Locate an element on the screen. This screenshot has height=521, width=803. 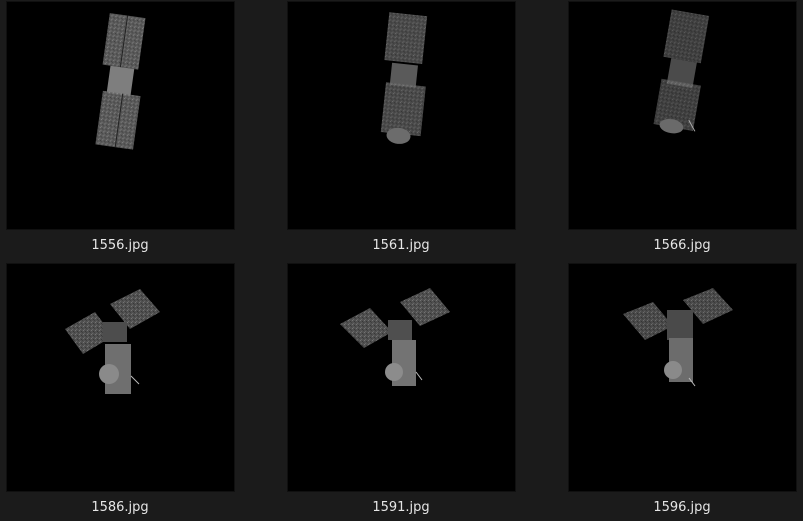
file-name-label: 1566.jpg is located at coordinates (682, 245).